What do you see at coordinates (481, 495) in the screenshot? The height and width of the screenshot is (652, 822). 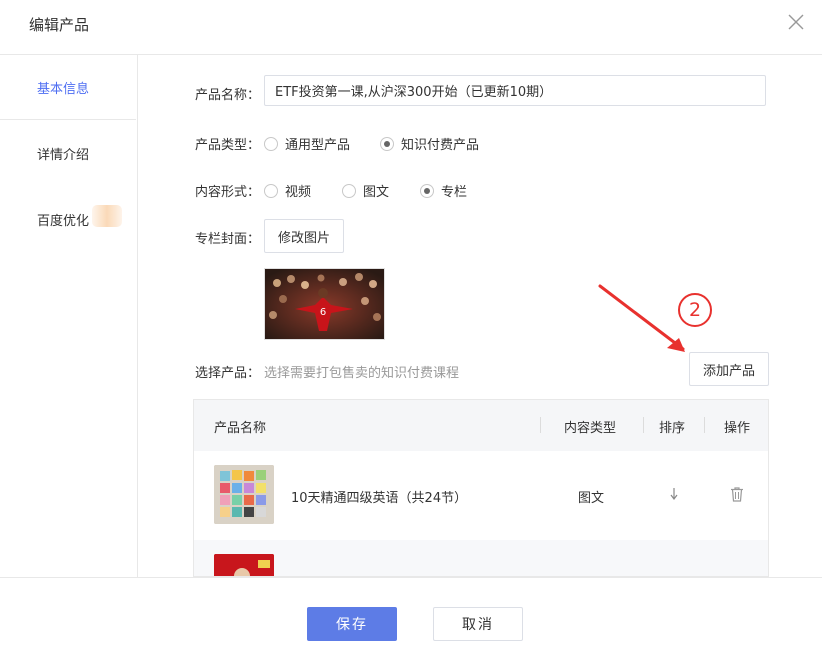 I see `table-row: 10天精通四级英语（共24节） 图文` at bounding box center [481, 495].